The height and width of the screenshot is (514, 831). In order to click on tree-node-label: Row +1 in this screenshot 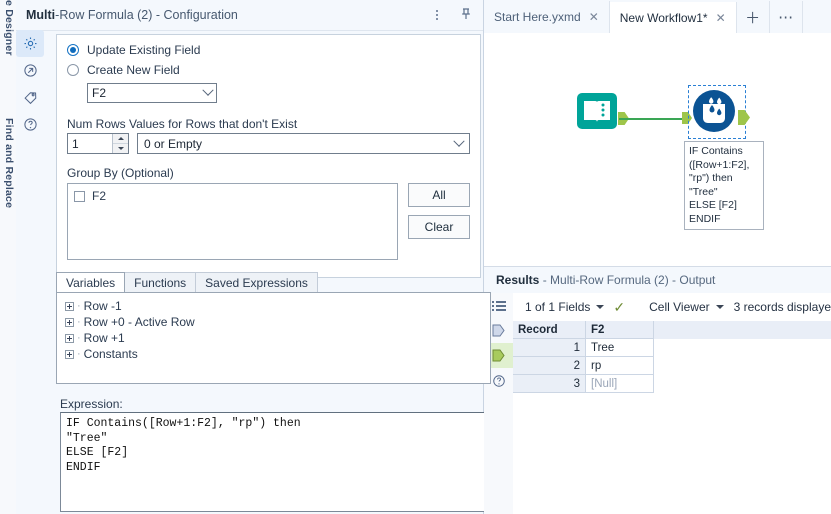, I will do `click(104, 338)`.